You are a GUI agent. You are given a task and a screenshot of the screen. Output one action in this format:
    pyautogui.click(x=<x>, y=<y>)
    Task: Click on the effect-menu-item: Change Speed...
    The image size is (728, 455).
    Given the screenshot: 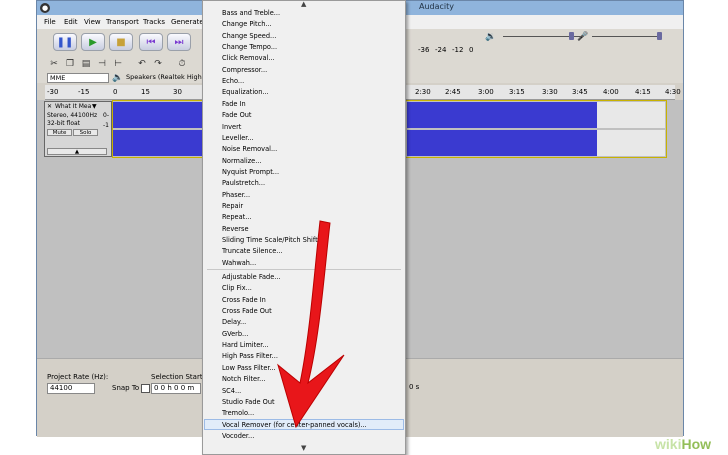 What is the action you would take?
    pyautogui.click(x=249, y=36)
    